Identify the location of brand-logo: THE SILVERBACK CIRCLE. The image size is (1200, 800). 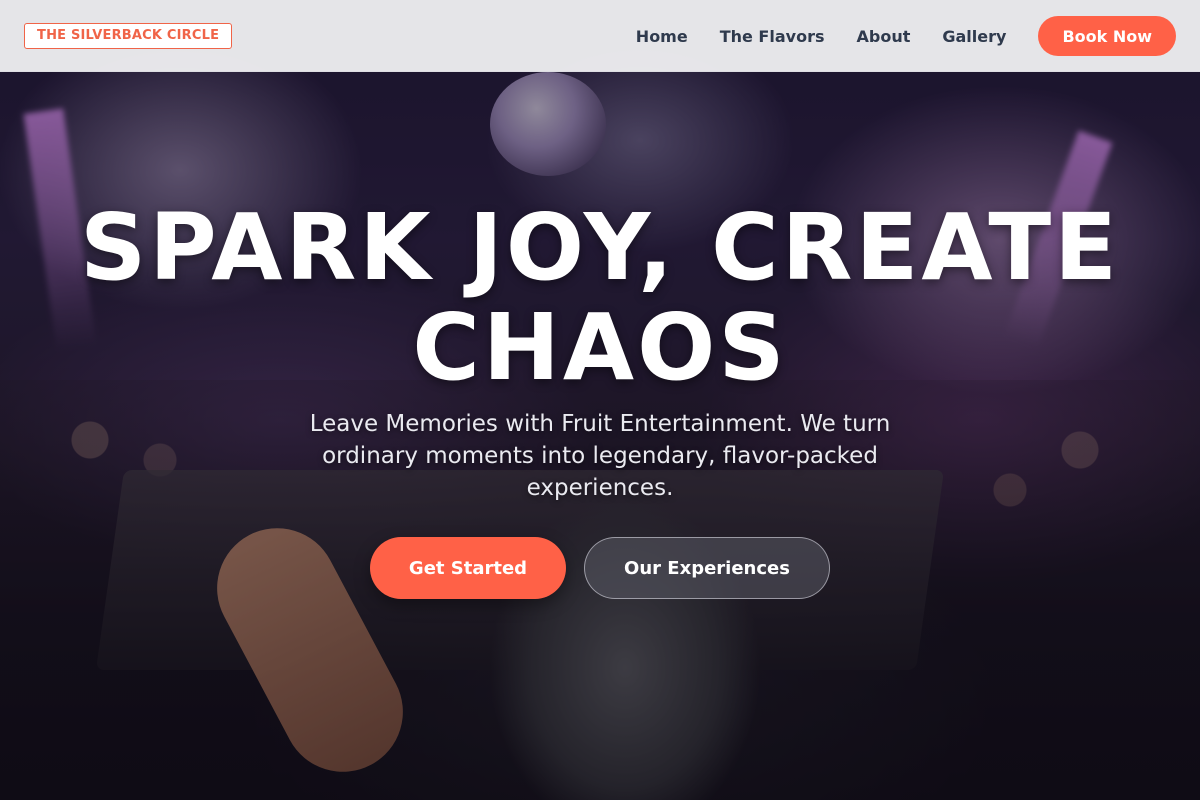
(128, 36).